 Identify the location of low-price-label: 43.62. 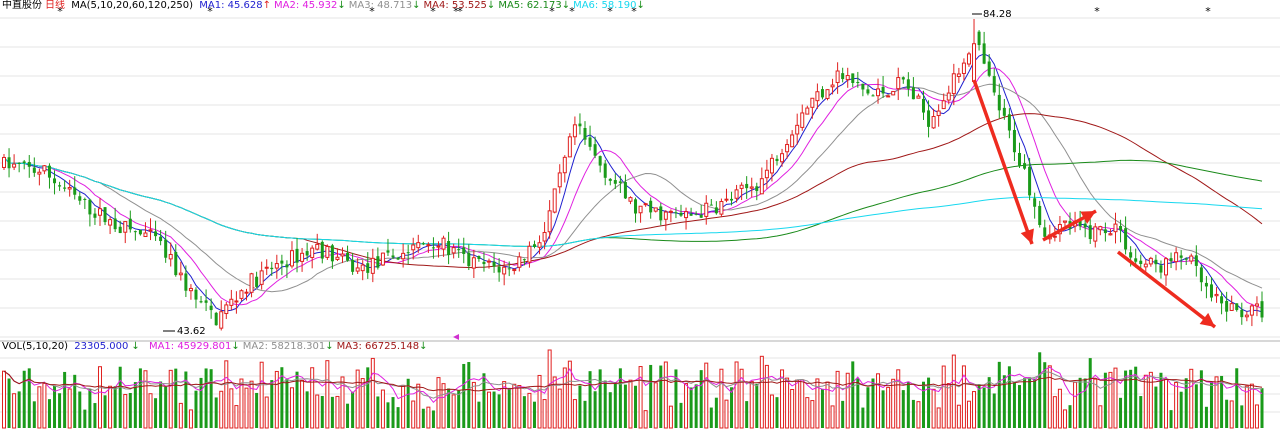
(191, 331).